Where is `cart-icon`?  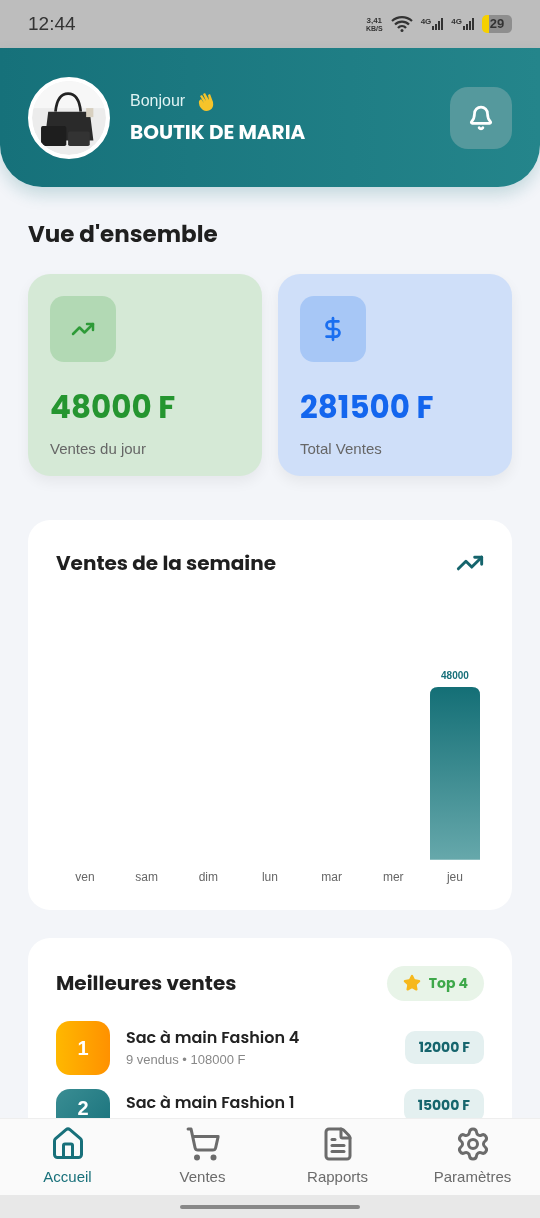 cart-icon is located at coordinates (202, 1143).